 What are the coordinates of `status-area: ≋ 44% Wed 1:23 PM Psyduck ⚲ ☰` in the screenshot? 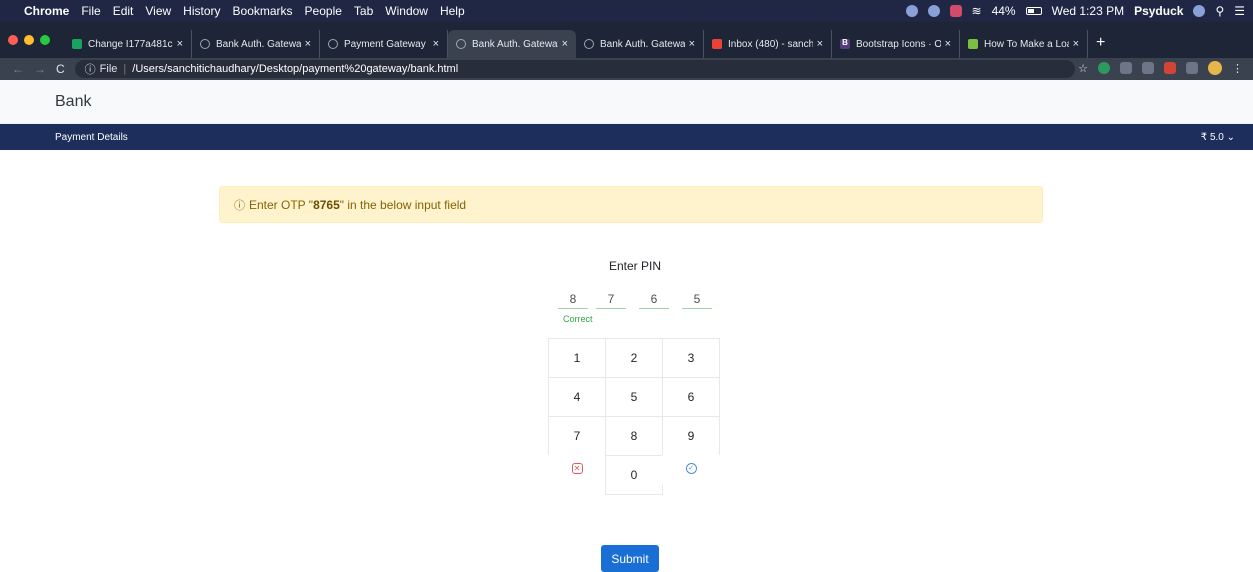 It's located at (1075, 11).